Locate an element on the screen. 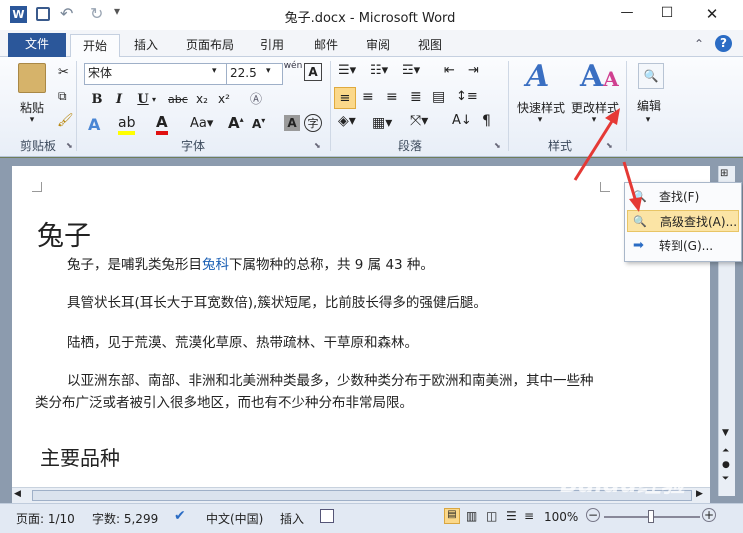  page-count: 页面: 1/10 is located at coordinates (45, 518).